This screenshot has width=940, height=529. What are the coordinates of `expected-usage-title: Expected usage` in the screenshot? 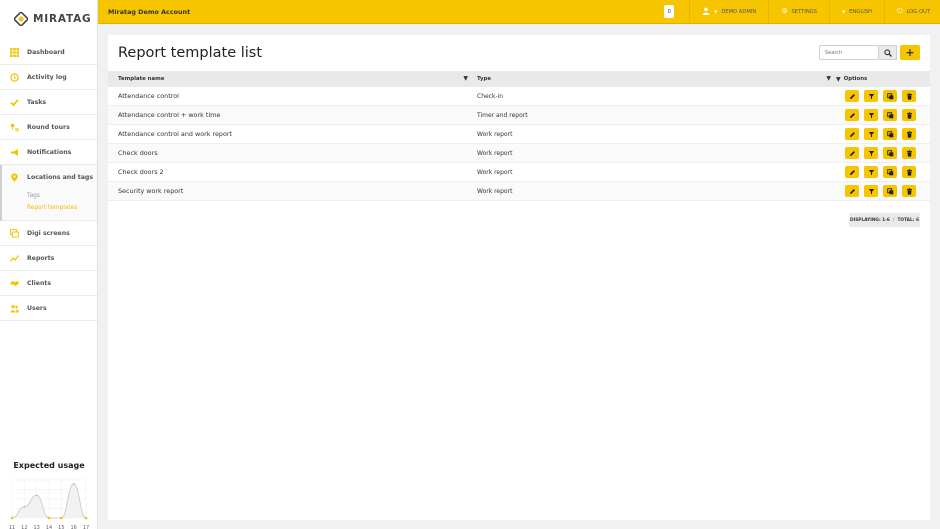 It's located at (49, 465).